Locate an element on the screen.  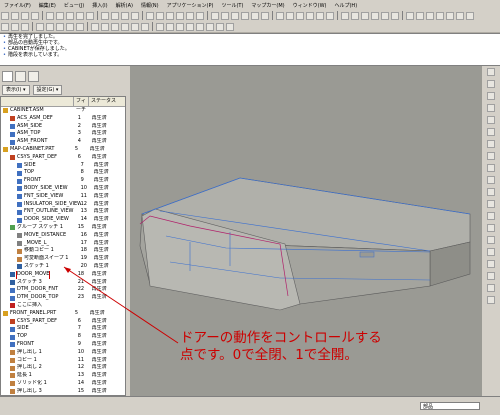
annotation-leader-line is located at coordinates (121, 305).